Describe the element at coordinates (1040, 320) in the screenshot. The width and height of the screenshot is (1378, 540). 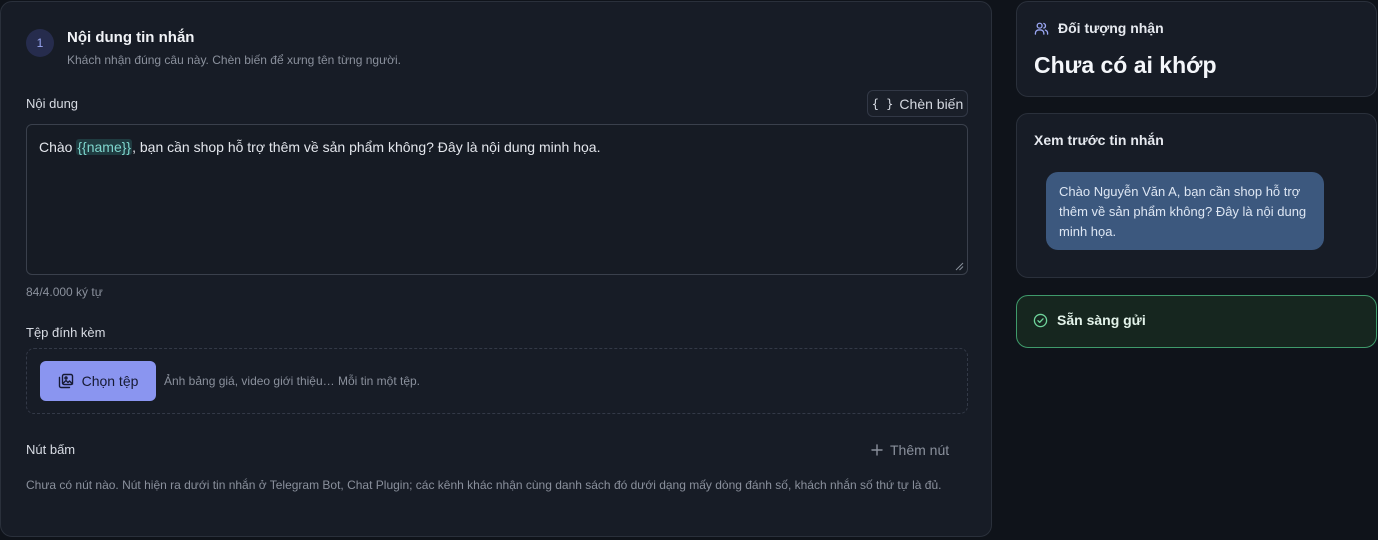
I see `check-circle-icon` at that location.